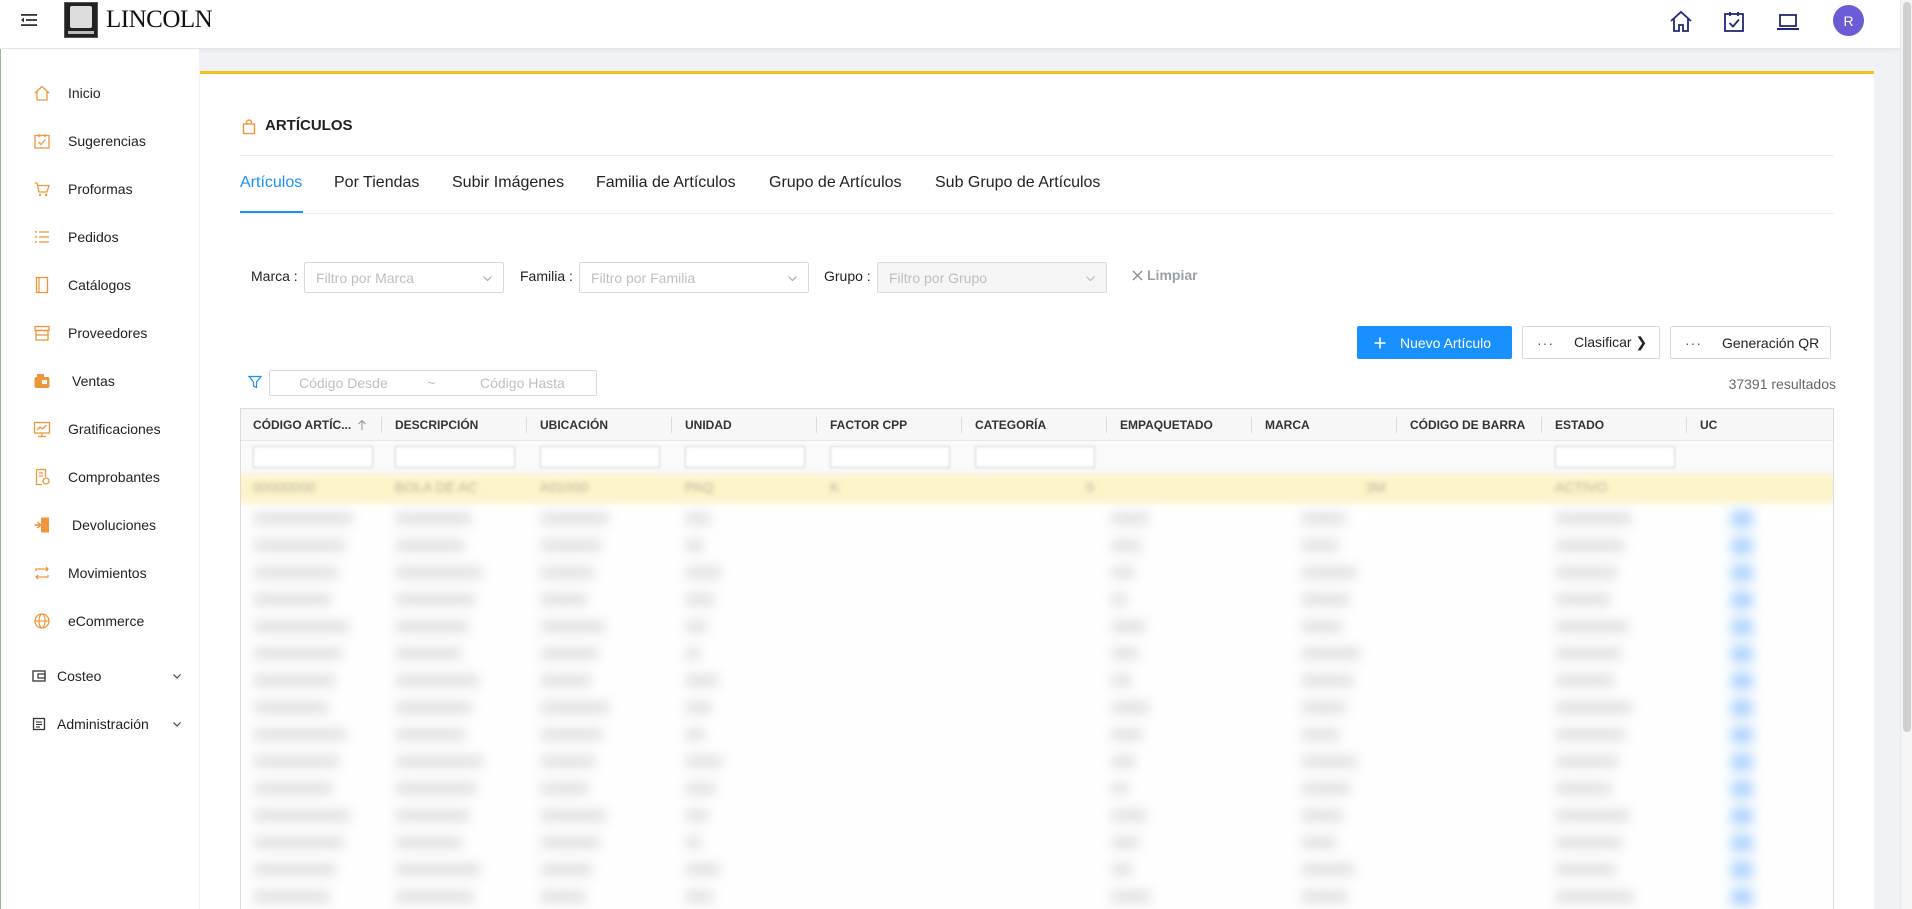 Image resolution: width=1912 pixels, height=909 pixels. I want to click on menu-collapse-icon, so click(29, 20).